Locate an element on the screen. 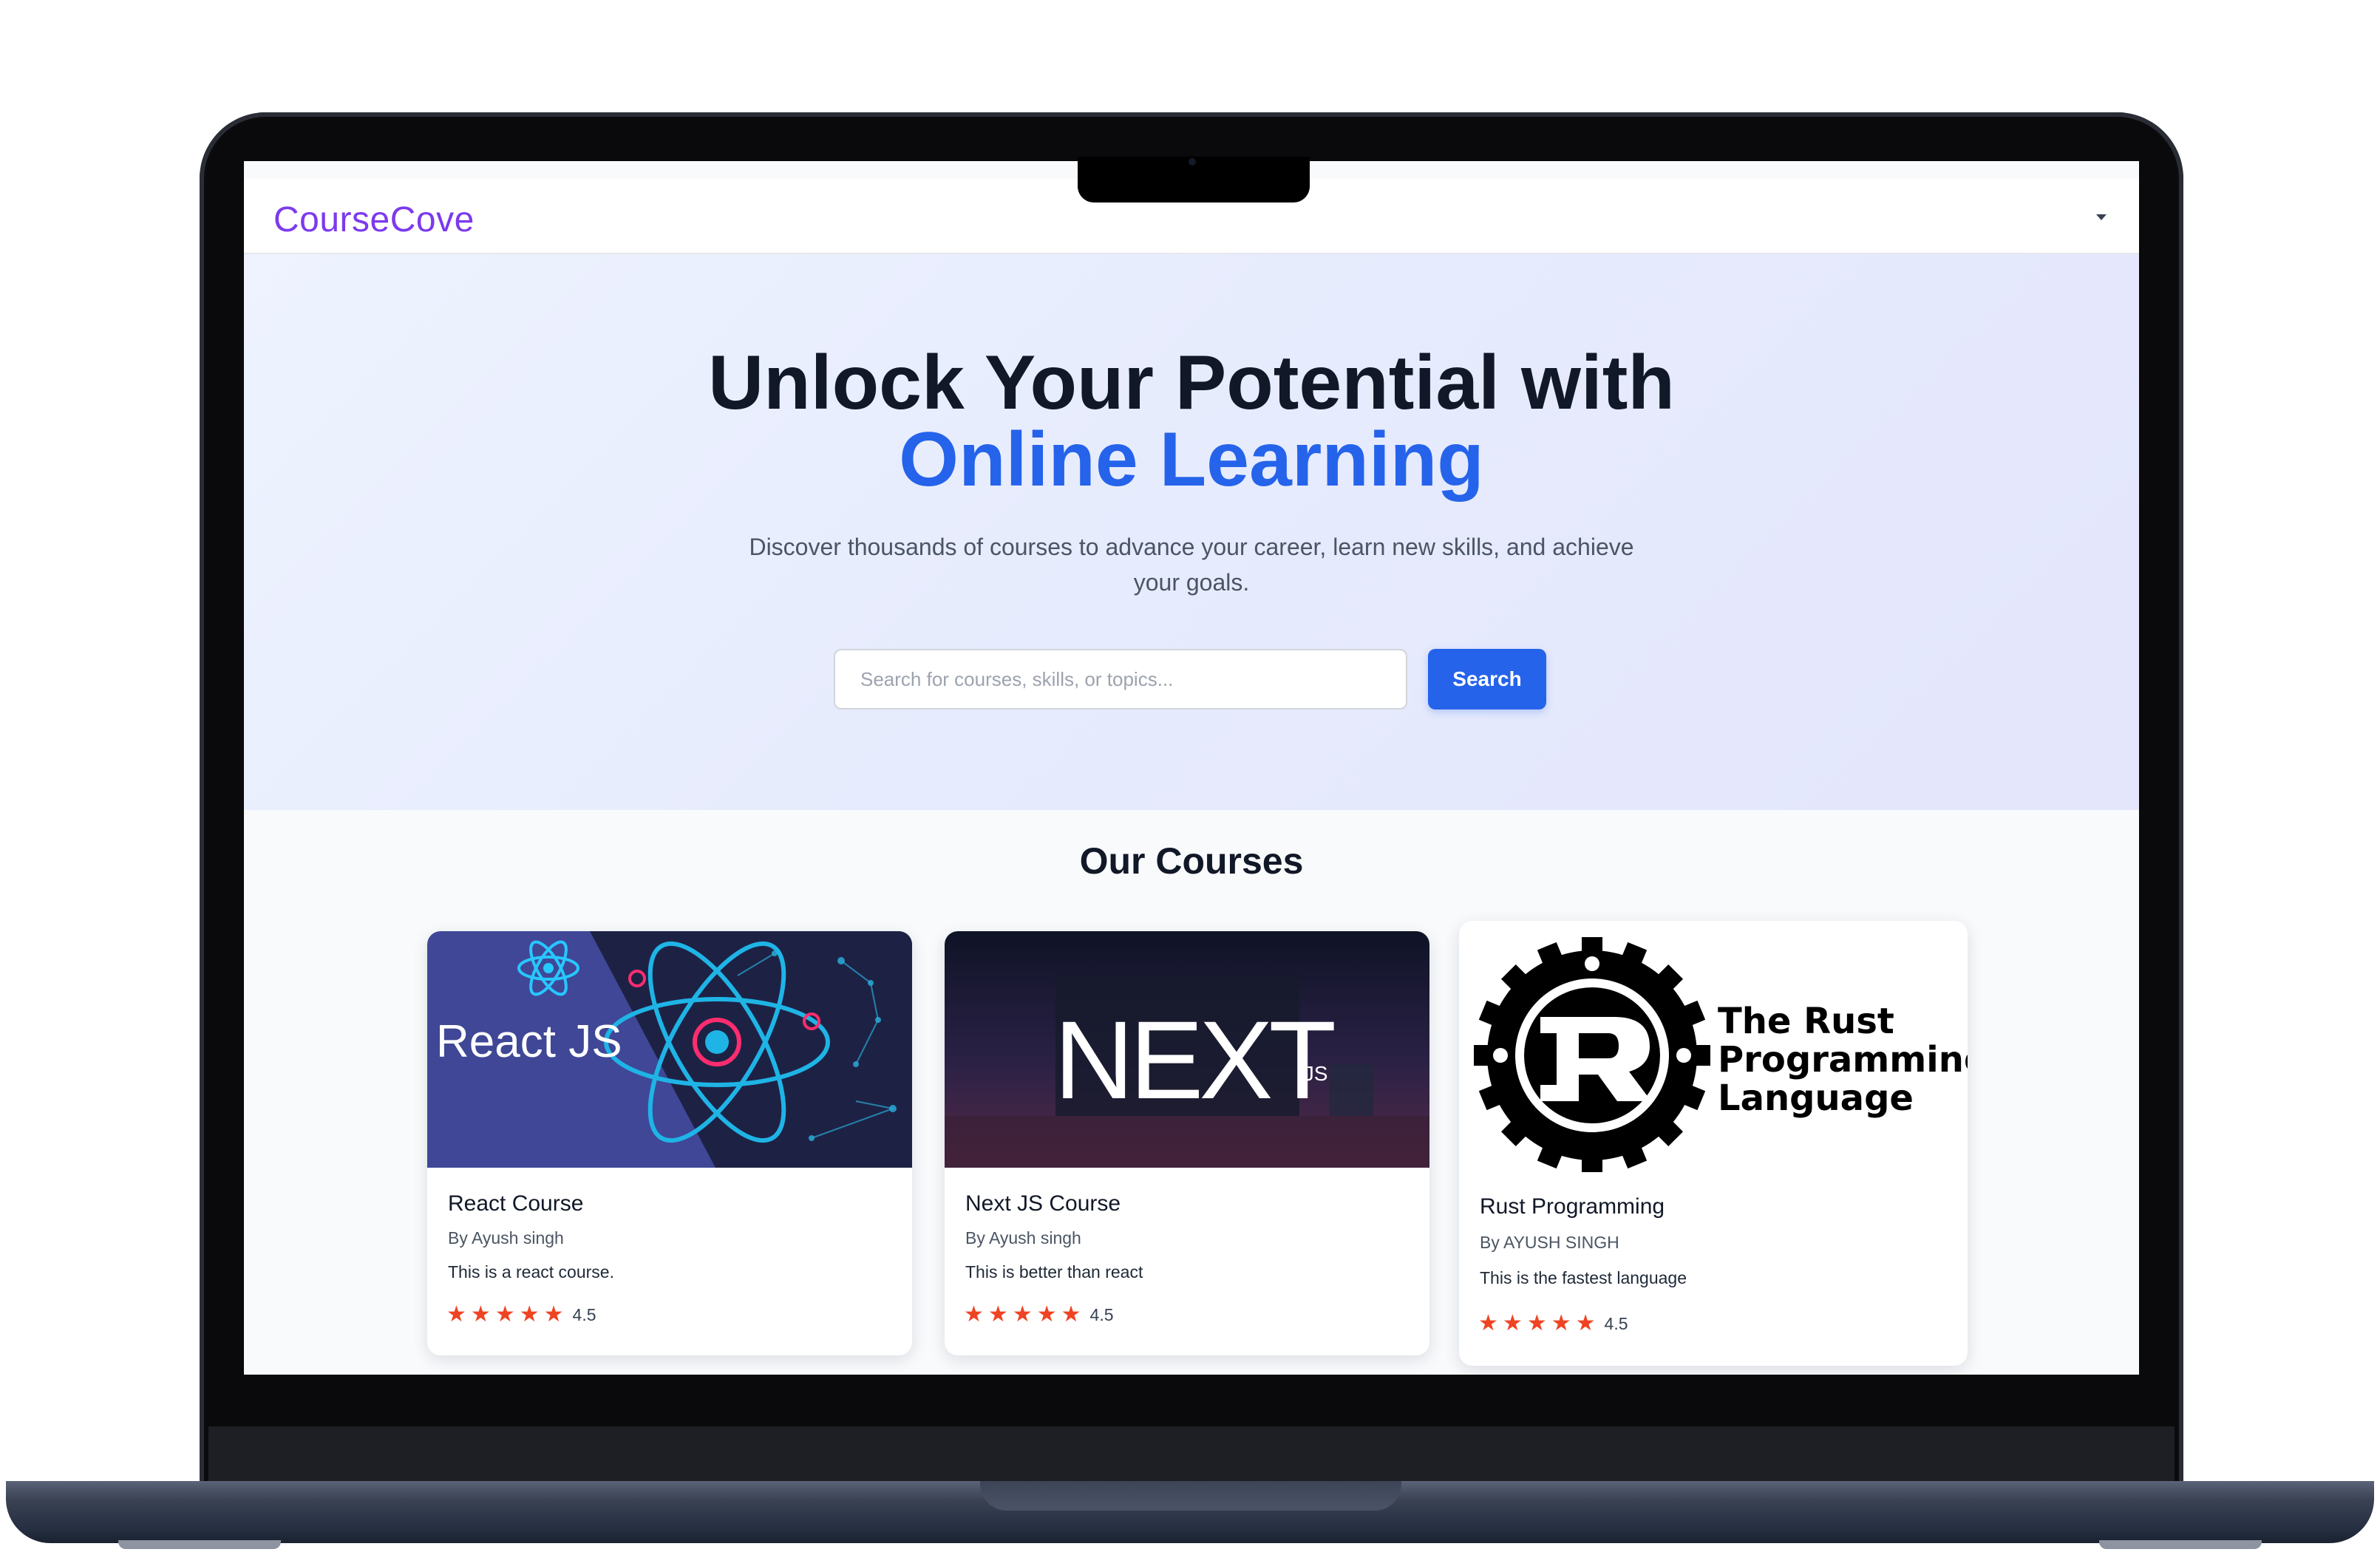  course-title: Next JS Course is located at coordinates (1043, 1204).